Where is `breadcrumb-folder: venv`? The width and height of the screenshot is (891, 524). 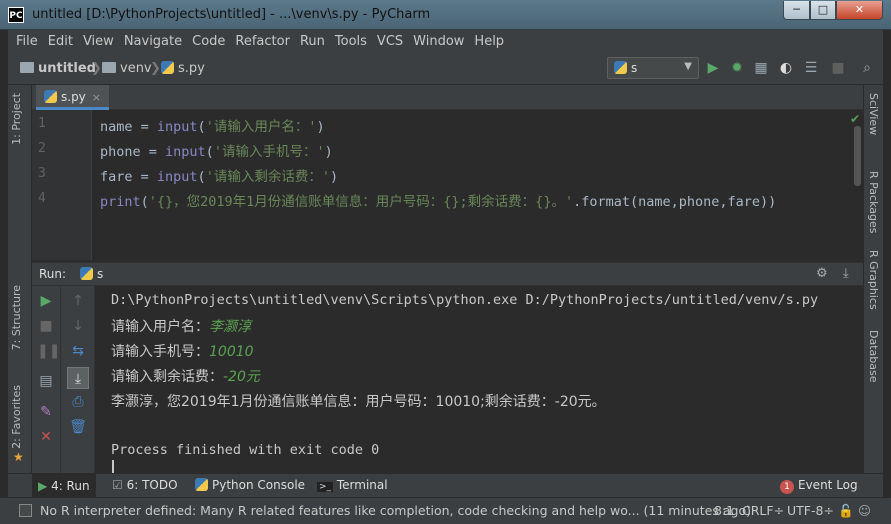 breadcrumb-folder: venv is located at coordinates (127, 68).